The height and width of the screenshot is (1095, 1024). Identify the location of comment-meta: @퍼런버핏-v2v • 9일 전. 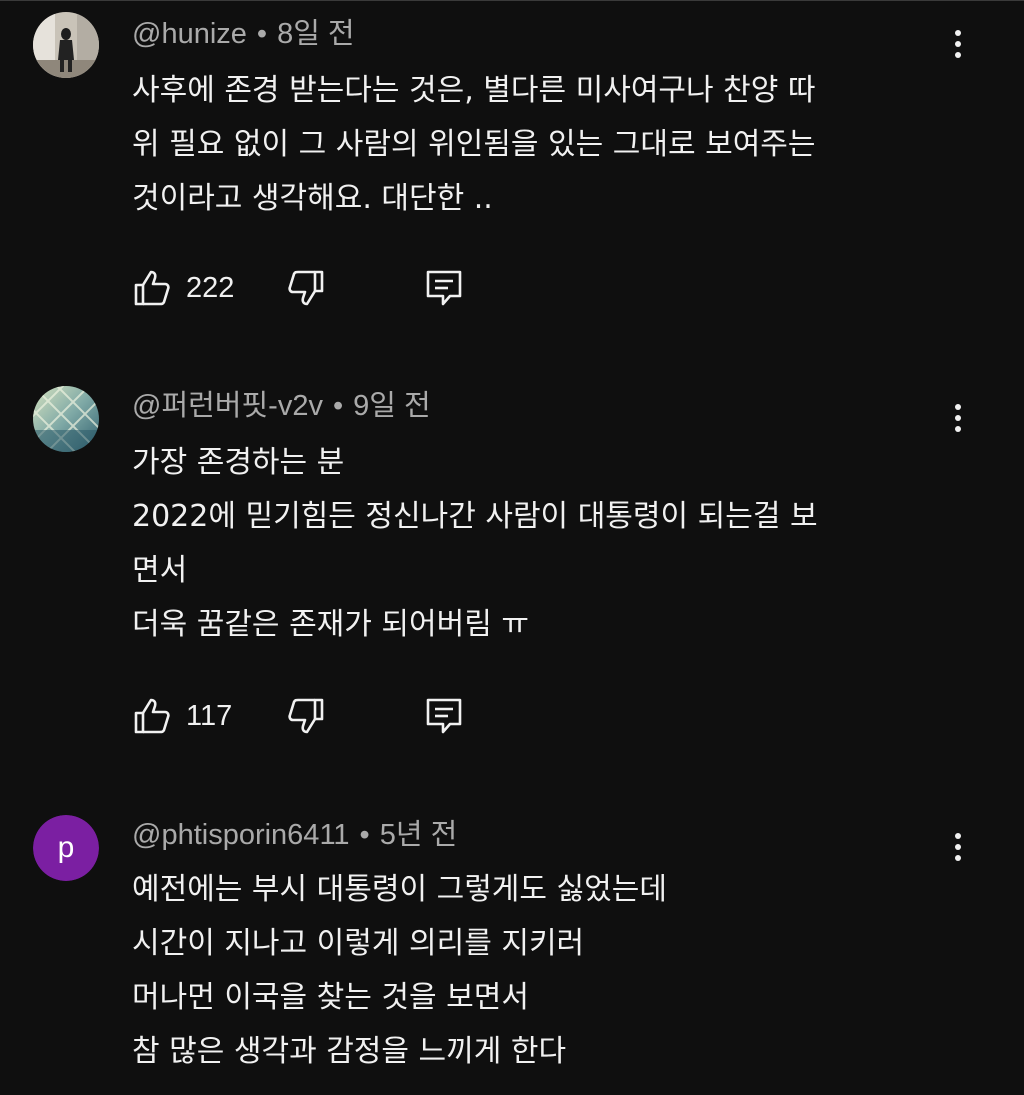
(281, 406).